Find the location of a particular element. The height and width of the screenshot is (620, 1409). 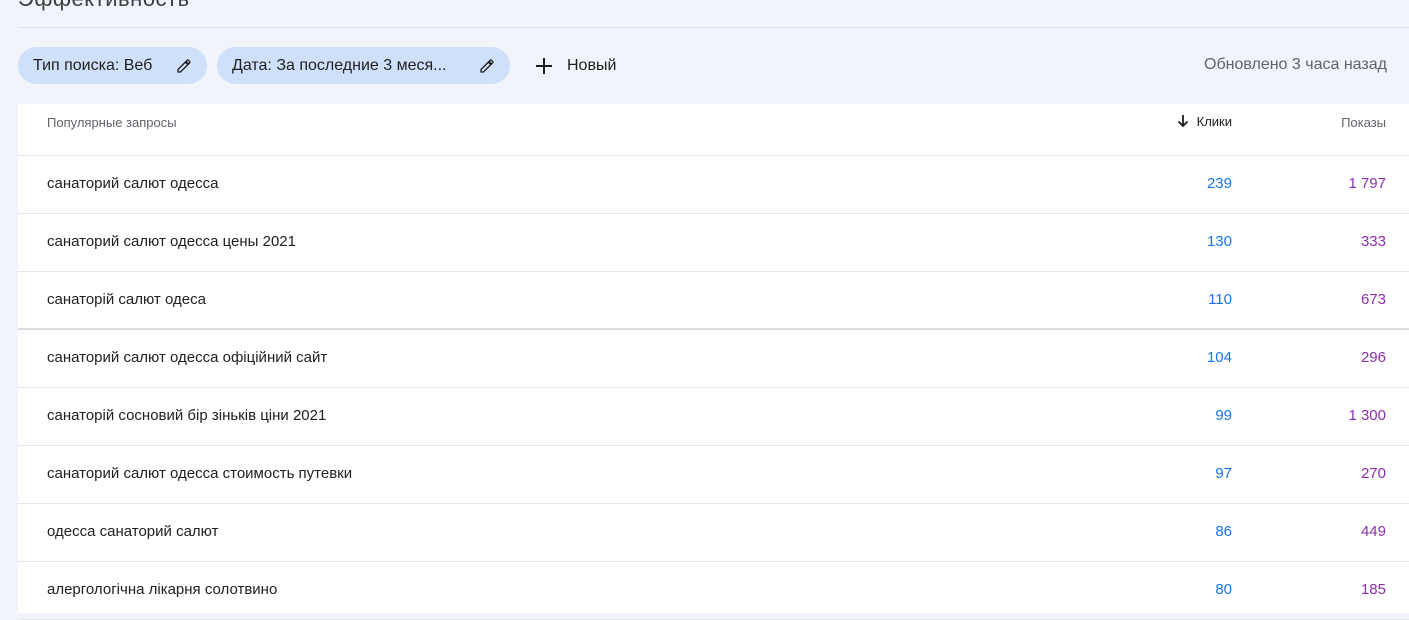

query-cell: санаторій сосновий бір зіньків ціни 2021 is located at coordinates (187, 415).